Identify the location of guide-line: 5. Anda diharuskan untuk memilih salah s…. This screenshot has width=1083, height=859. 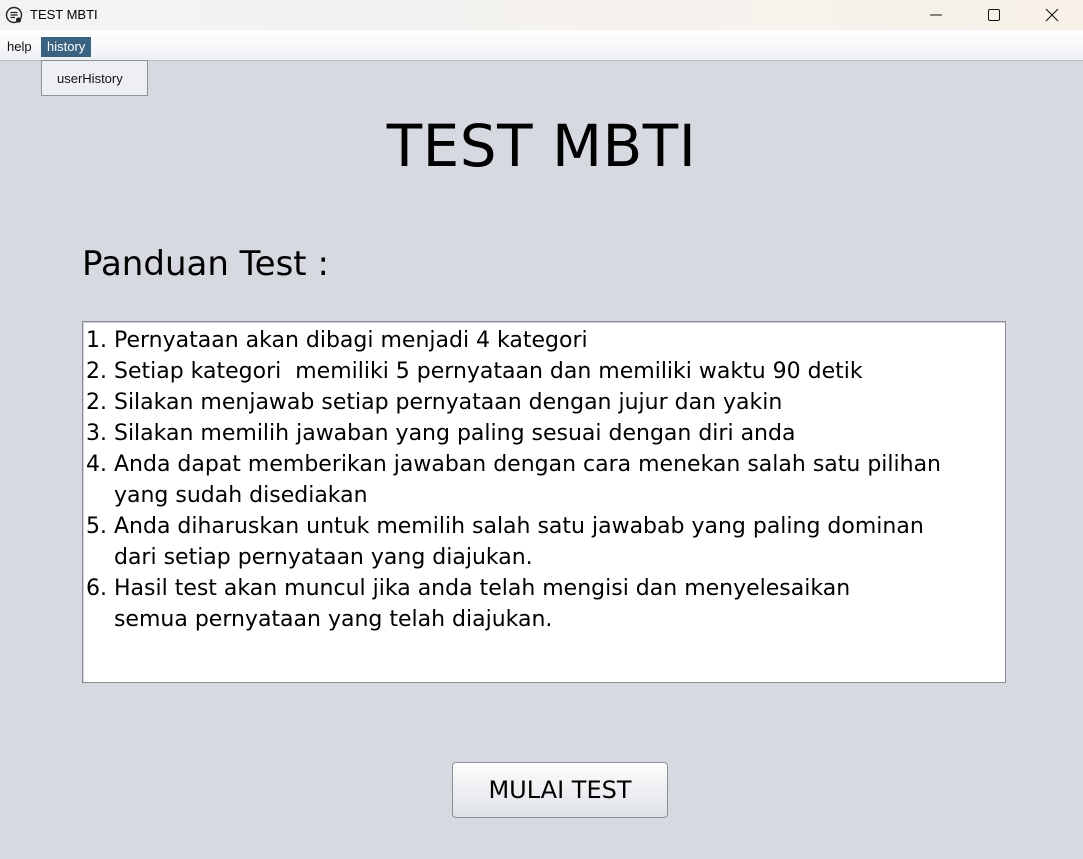
(505, 526).